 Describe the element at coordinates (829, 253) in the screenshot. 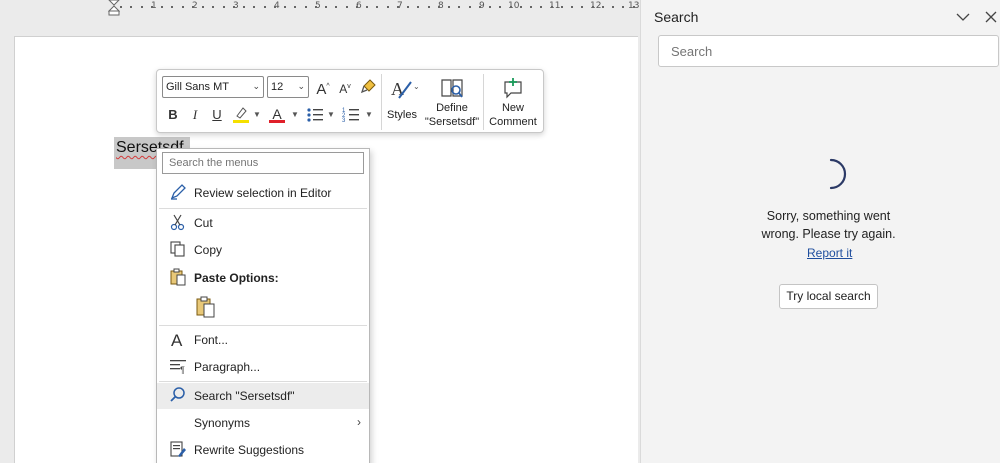

I see `report-it-link: Report it` at that location.